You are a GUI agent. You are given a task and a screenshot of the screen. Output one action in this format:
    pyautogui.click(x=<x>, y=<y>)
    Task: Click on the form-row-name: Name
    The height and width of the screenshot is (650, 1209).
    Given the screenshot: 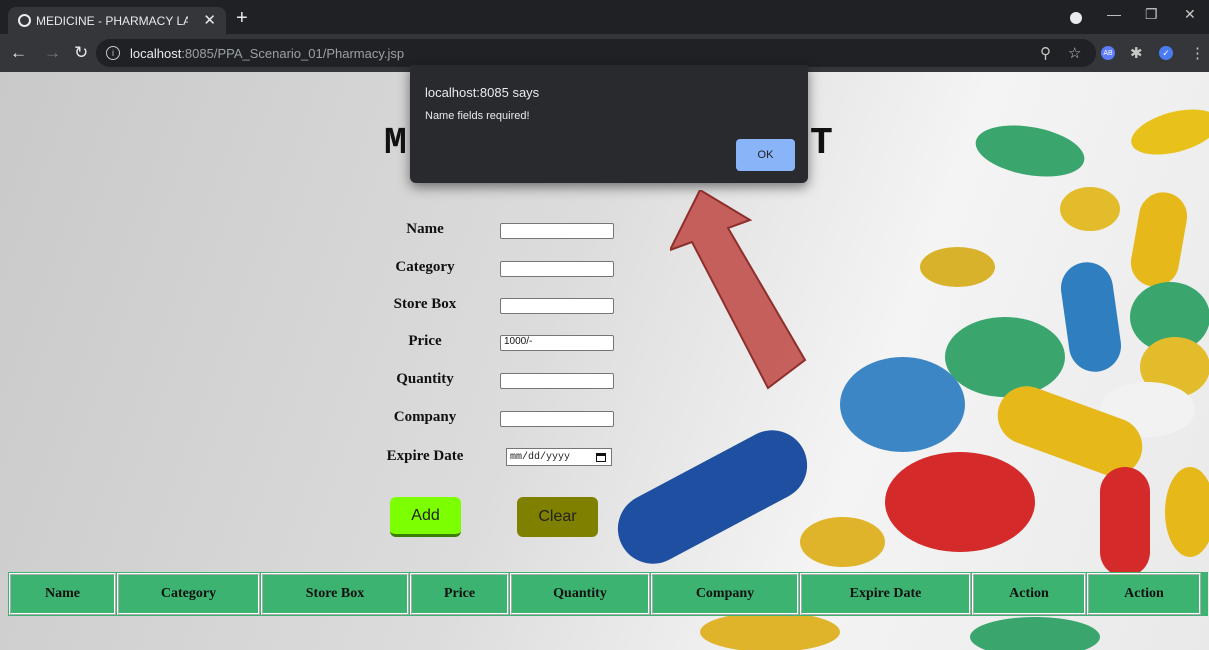 What is the action you would take?
    pyautogui.click(x=530, y=231)
    